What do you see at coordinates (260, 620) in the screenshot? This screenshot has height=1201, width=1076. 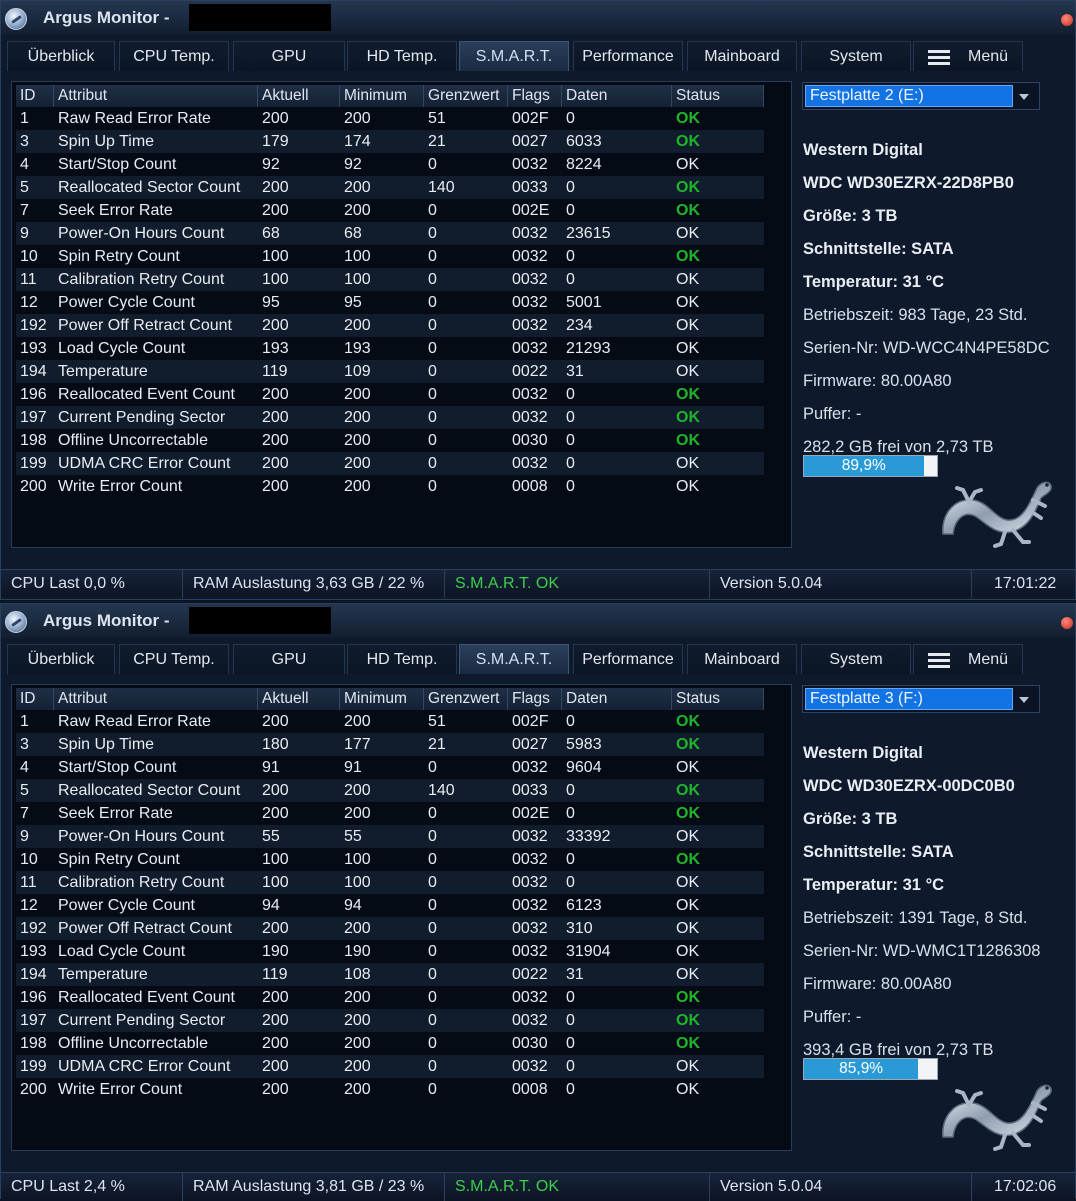 I see `redacted-title-area` at bounding box center [260, 620].